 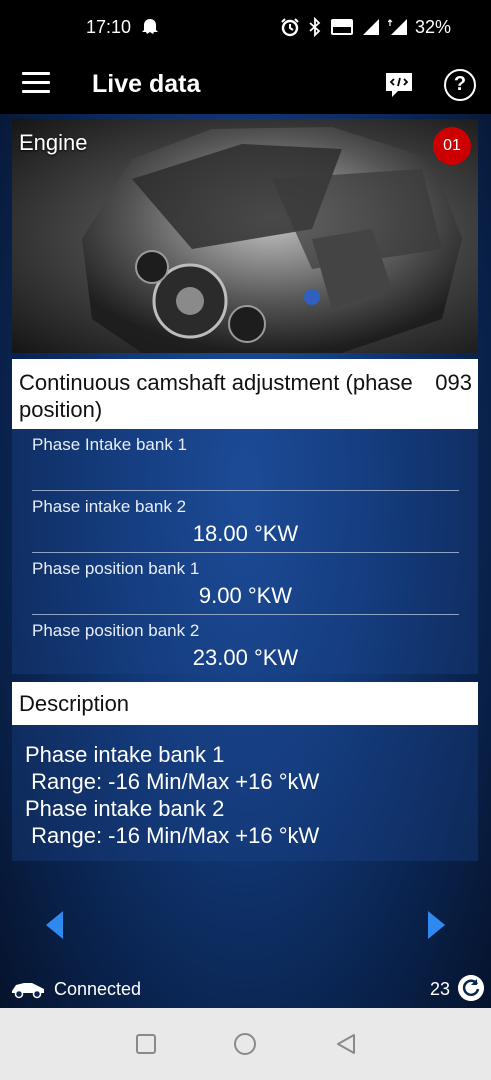 I want to click on system-navigation-bar, so click(x=245, y=1044).